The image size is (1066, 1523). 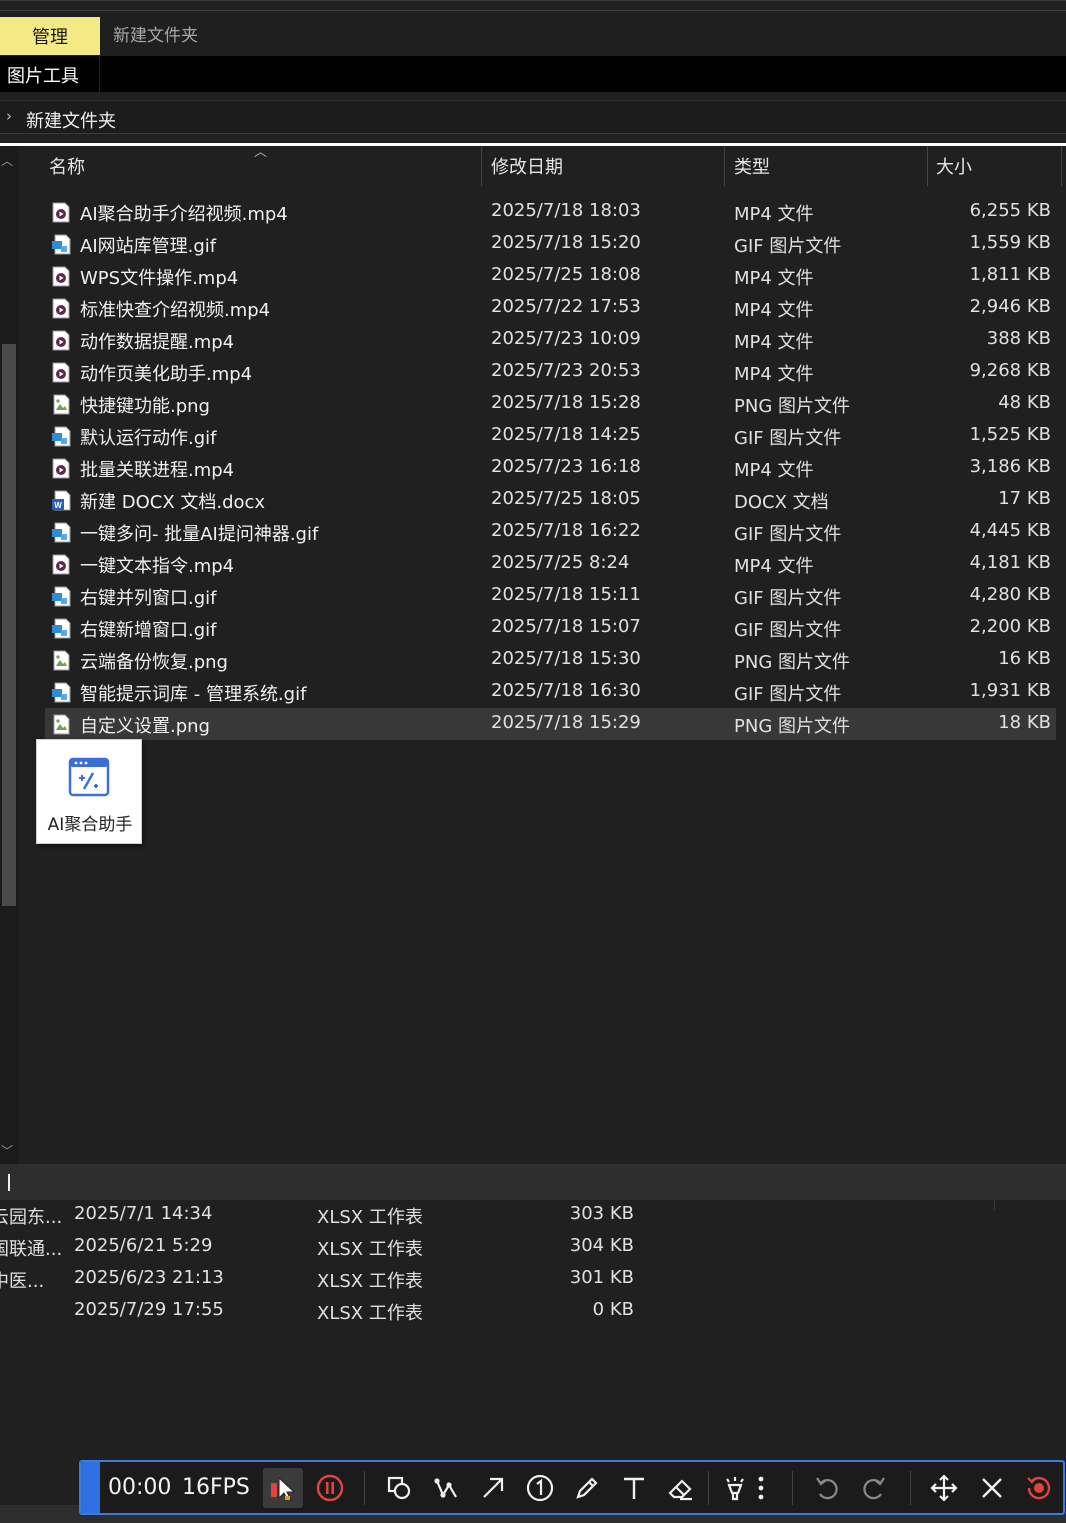 I want to click on file-row: 云园东... 2025/7/1 14:34 XLSX 工作表 303 KB, so click(x=350, y=1215).